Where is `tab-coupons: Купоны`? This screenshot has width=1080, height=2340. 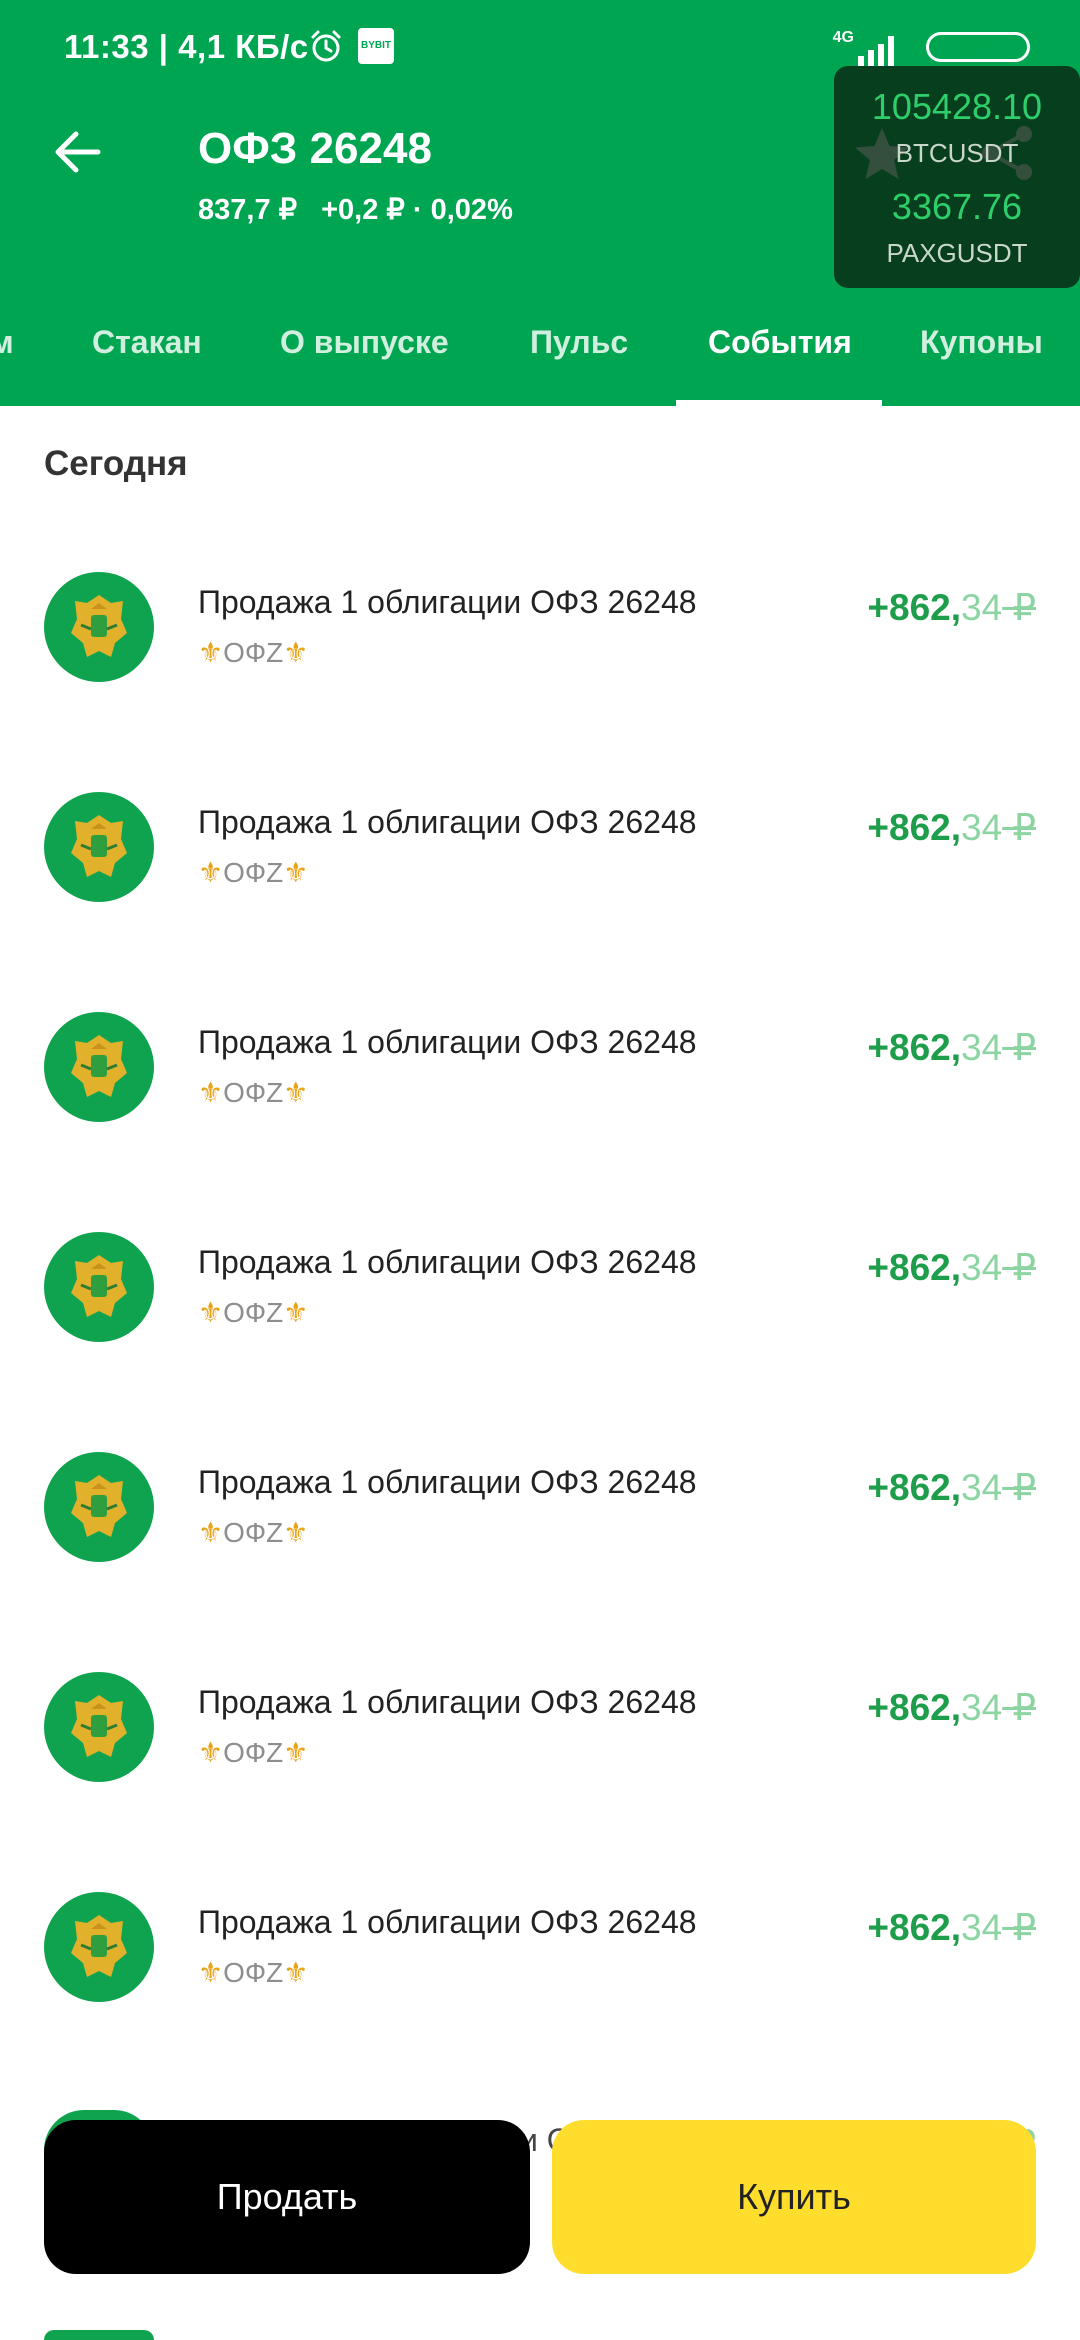
tab-coupons: Купоны is located at coordinates (981, 342).